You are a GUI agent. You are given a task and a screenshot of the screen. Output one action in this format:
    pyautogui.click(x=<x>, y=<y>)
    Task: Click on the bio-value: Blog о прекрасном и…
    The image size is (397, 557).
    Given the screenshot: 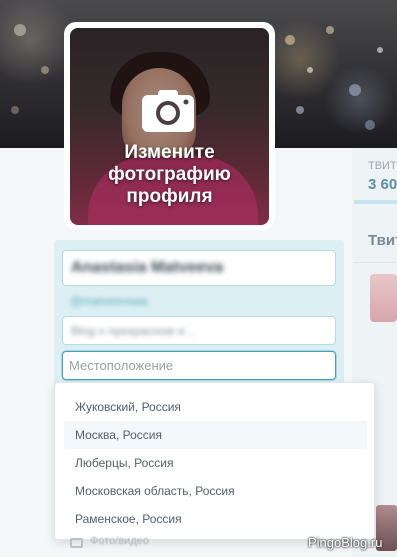 What is the action you would take?
    pyautogui.click(x=134, y=331)
    